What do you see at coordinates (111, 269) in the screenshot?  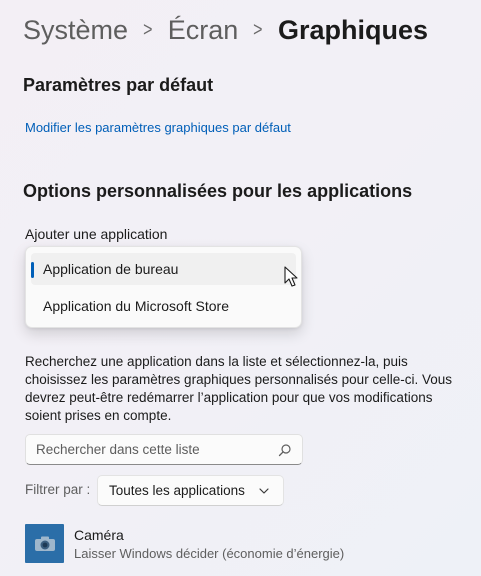 I see `option-label: Application de bureau` at bounding box center [111, 269].